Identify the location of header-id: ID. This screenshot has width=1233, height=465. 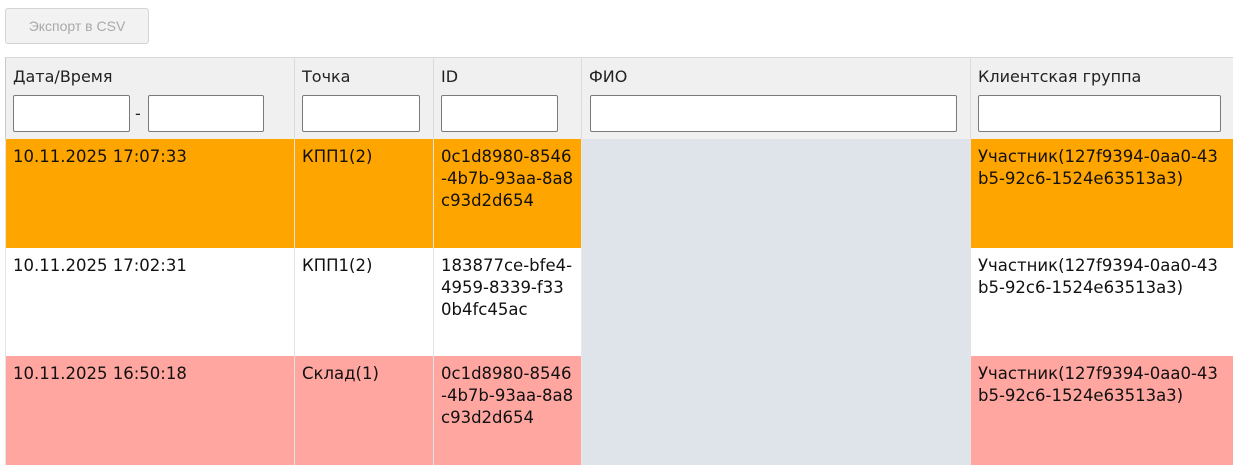
(507, 98).